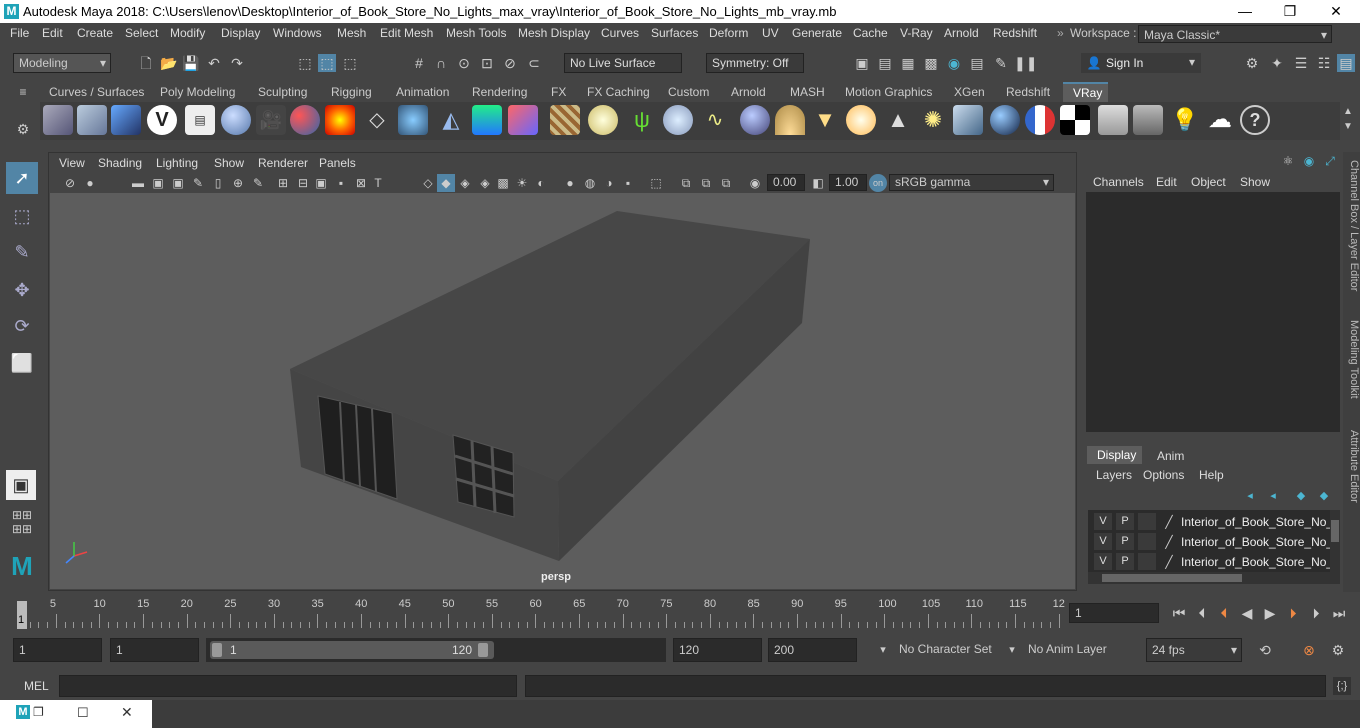 Image resolution: width=1360 pixels, height=728 pixels. Describe the element at coordinates (1277, 63) in the screenshot. I see `character-controls-icon: ✦` at that location.